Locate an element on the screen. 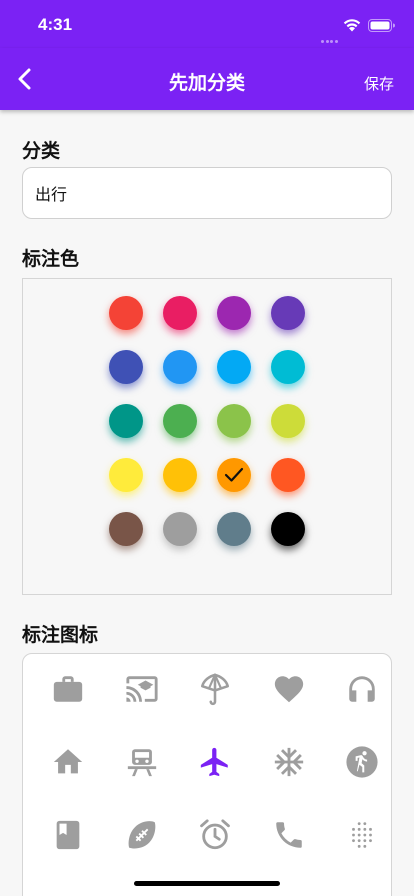 This screenshot has width=414, height=896. headphones-icon is located at coordinates (362, 689).